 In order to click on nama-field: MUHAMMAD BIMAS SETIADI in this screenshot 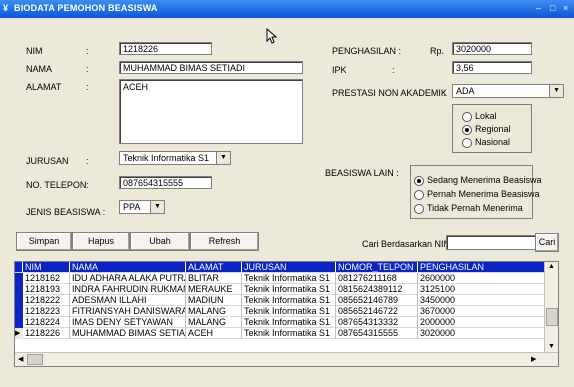, I will do `click(211, 67)`.